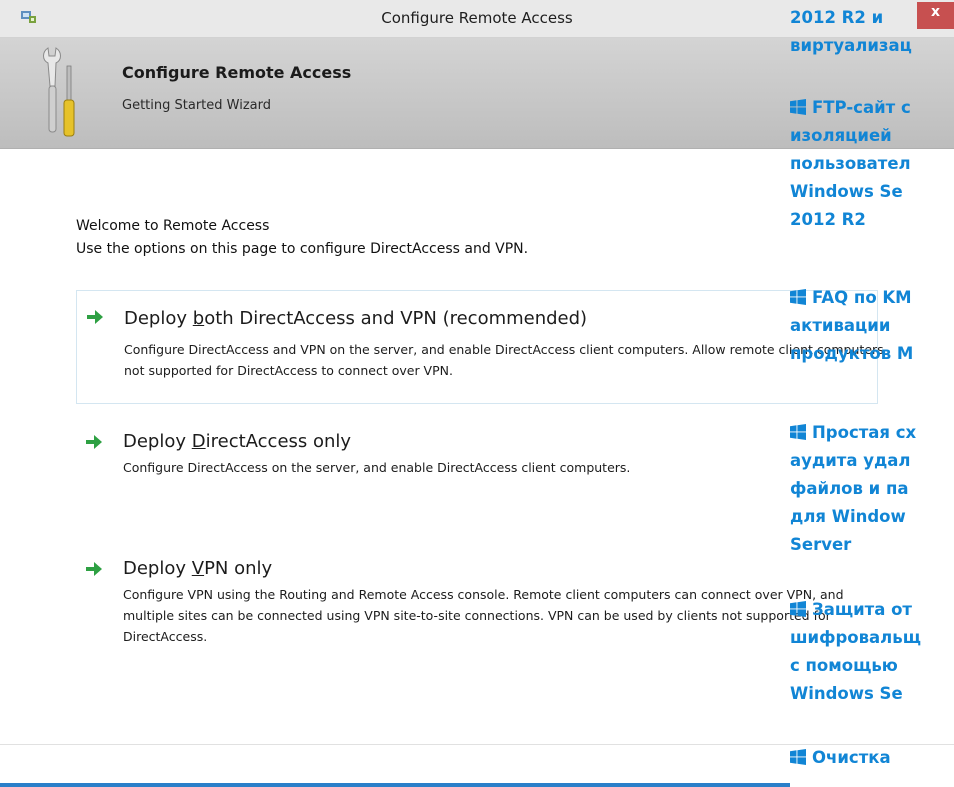 The image size is (954, 787). I want to click on close-button: x, so click(935, 15).